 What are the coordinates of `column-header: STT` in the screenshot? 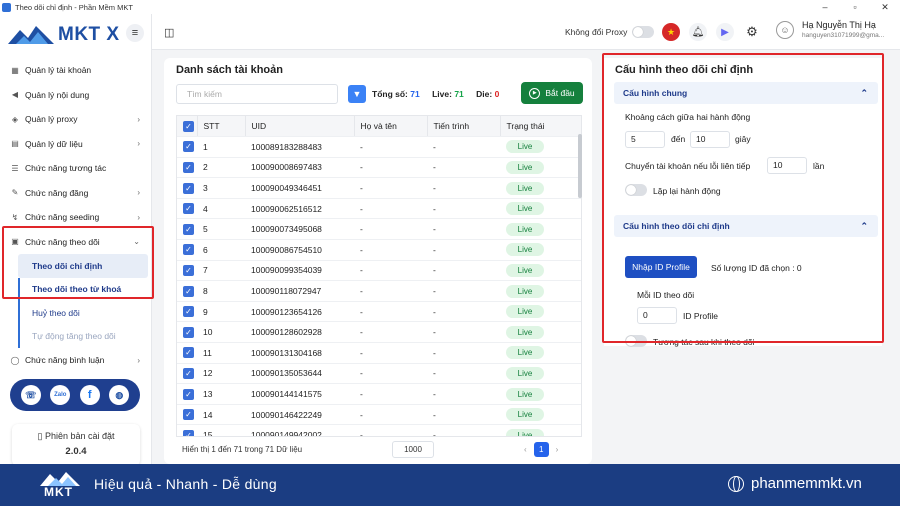 It's located at (221, 127).